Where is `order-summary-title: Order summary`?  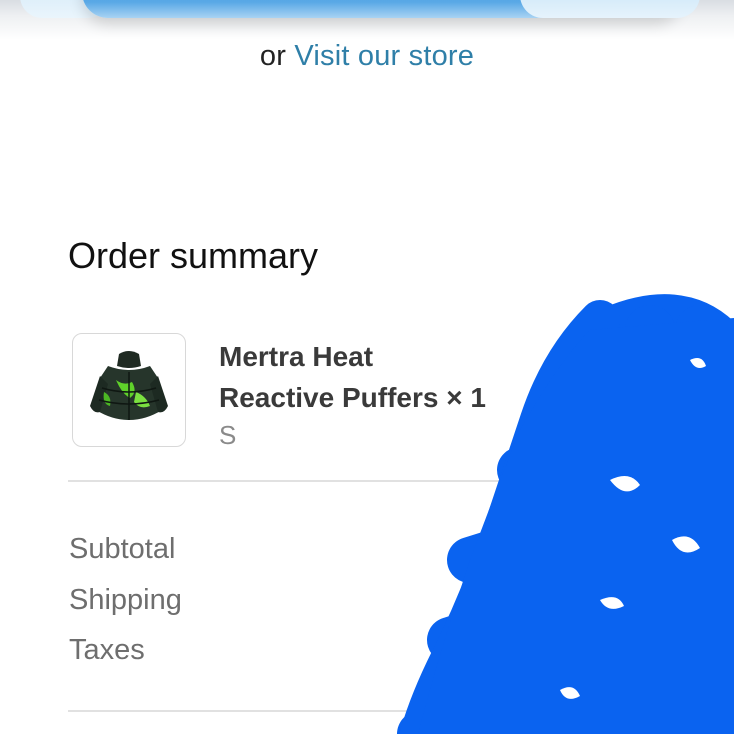
order-summary-title: Order summary is located at coordinates (193, 255).